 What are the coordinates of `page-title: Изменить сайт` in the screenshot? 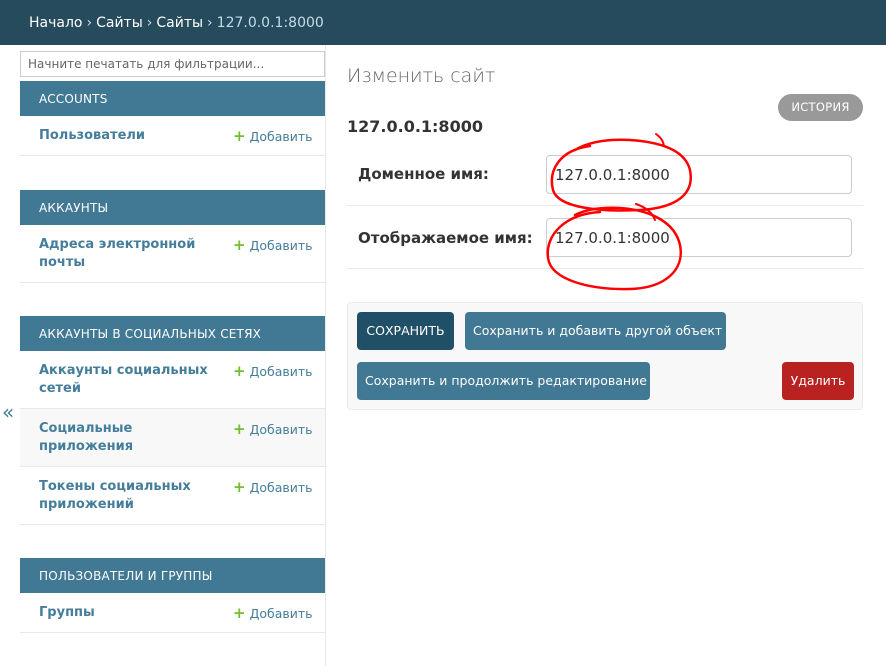 It's located at (421, 76).